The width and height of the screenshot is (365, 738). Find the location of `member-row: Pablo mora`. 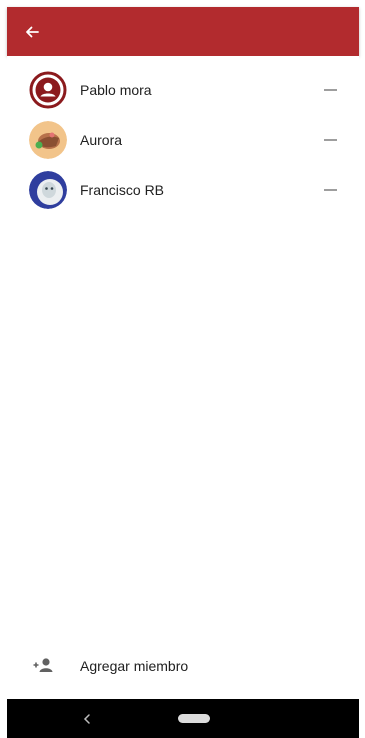

member-row: Pablo mora is located at coordinates (183, 90).